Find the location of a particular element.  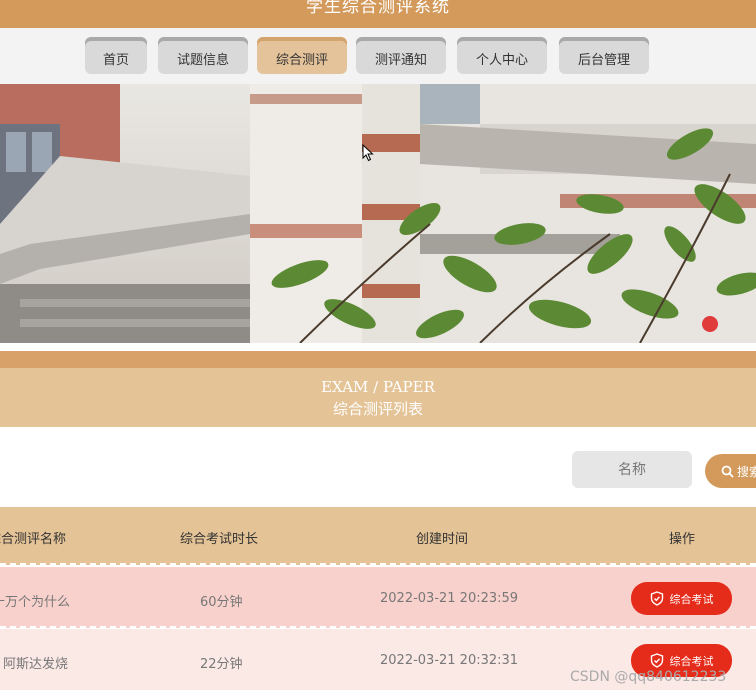

table-header: 综合测评名称 综合考试时长 创建时间 操作 is located at coordinates (378, 536).